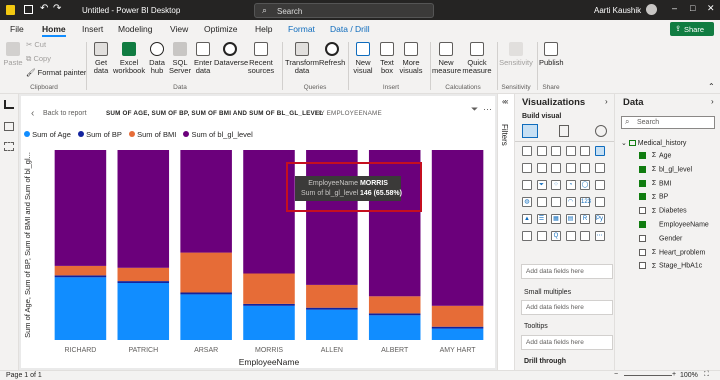 This screenshot has width=720, height=380. What do you see at coordinates (13, 54) in the screenshot?
I see `paste-button: Paste` at bounding box center [13, 54].